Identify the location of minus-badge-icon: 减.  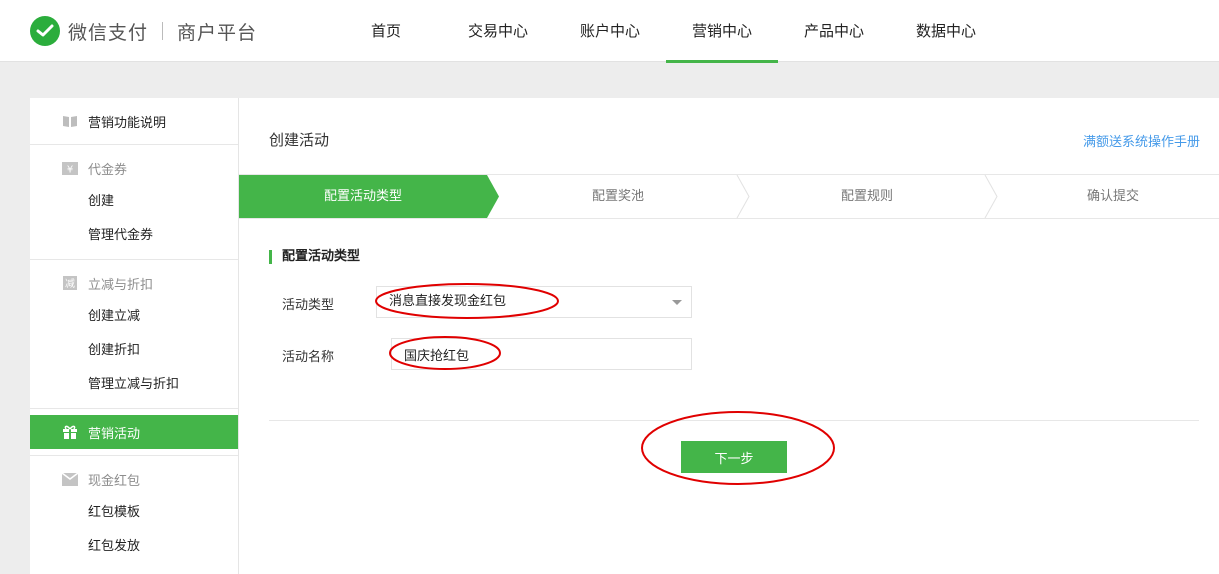
(70, 283).